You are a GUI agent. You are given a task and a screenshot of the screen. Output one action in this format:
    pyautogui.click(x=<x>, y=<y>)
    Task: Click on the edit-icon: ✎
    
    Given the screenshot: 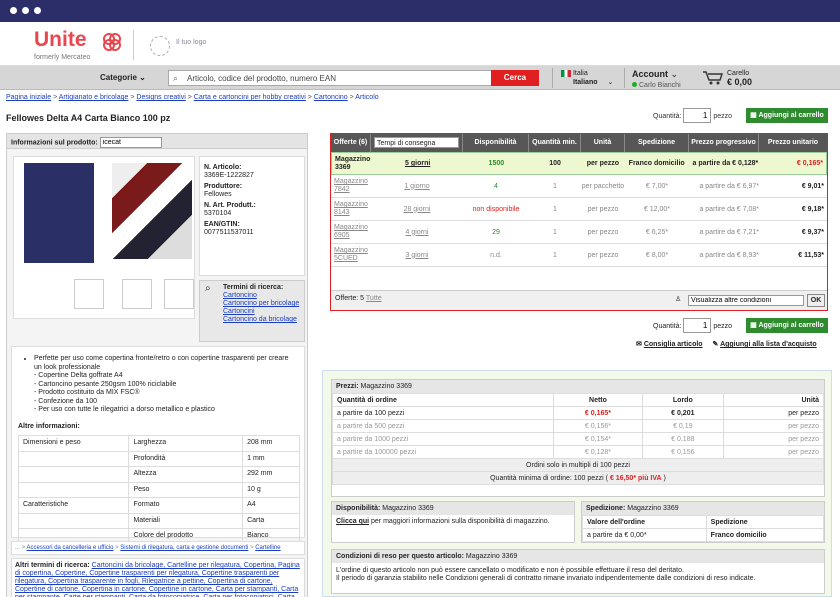 What is the action you would take?
    pyautogui.click(x=715, y=344)
    